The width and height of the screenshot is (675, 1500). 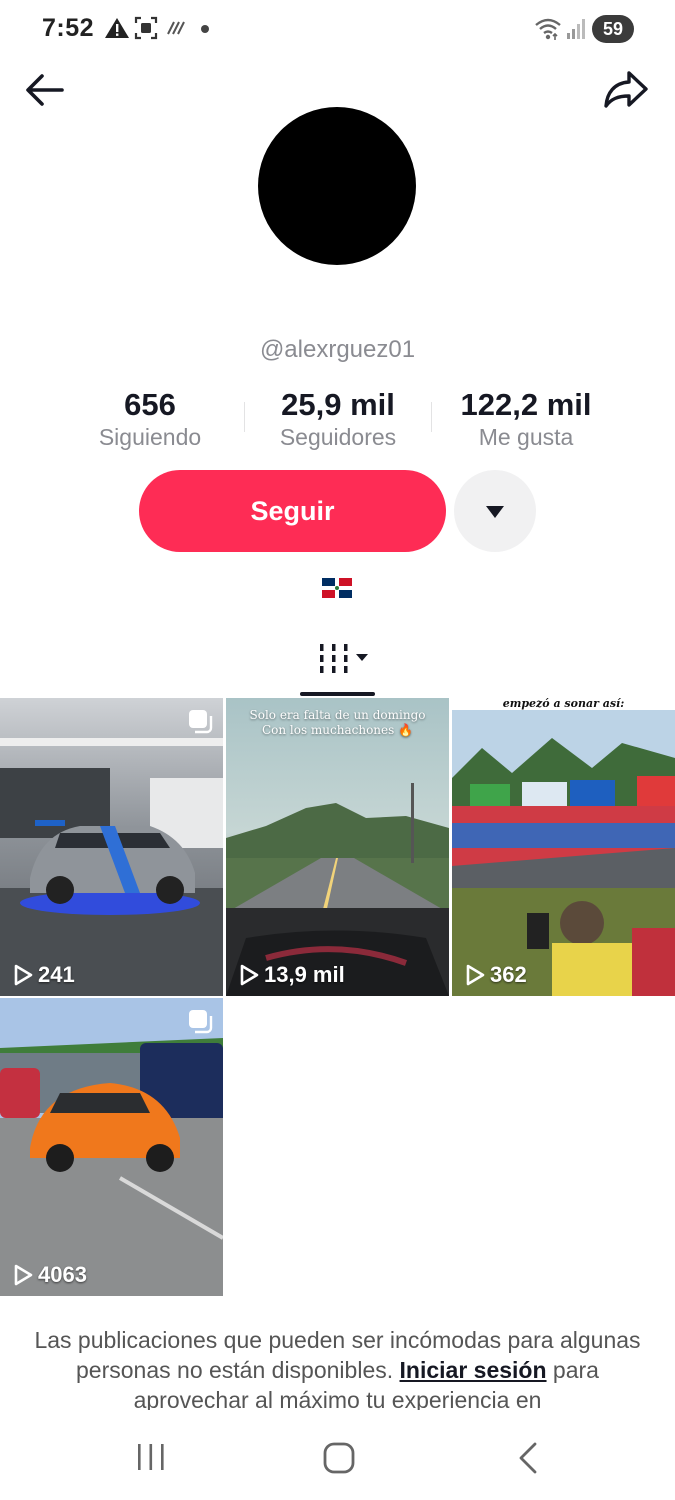 I want to click on recent-apps-icon, so click(x=151, y=1457).